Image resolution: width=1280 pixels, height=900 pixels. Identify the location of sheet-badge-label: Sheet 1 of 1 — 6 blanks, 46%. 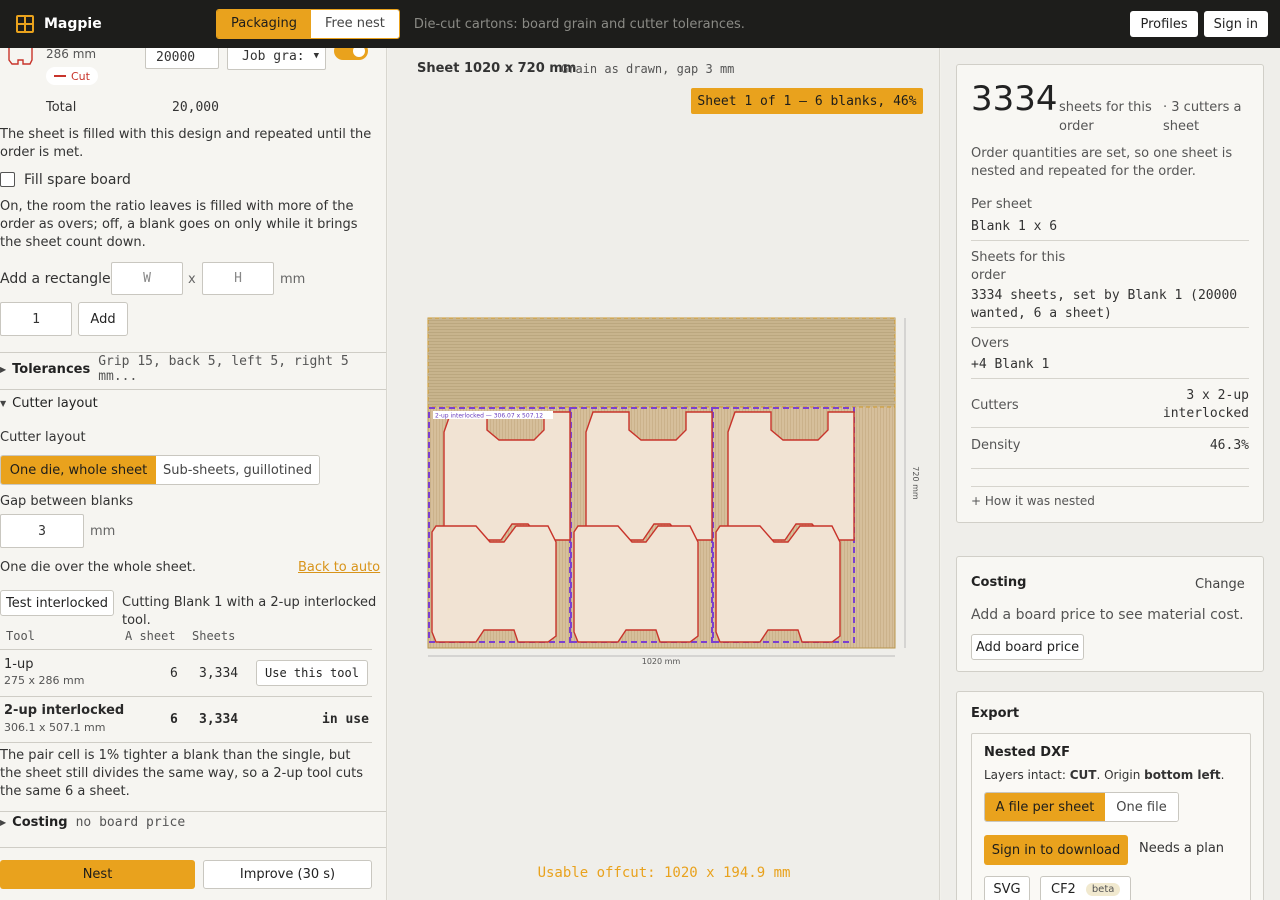
(807, 101).